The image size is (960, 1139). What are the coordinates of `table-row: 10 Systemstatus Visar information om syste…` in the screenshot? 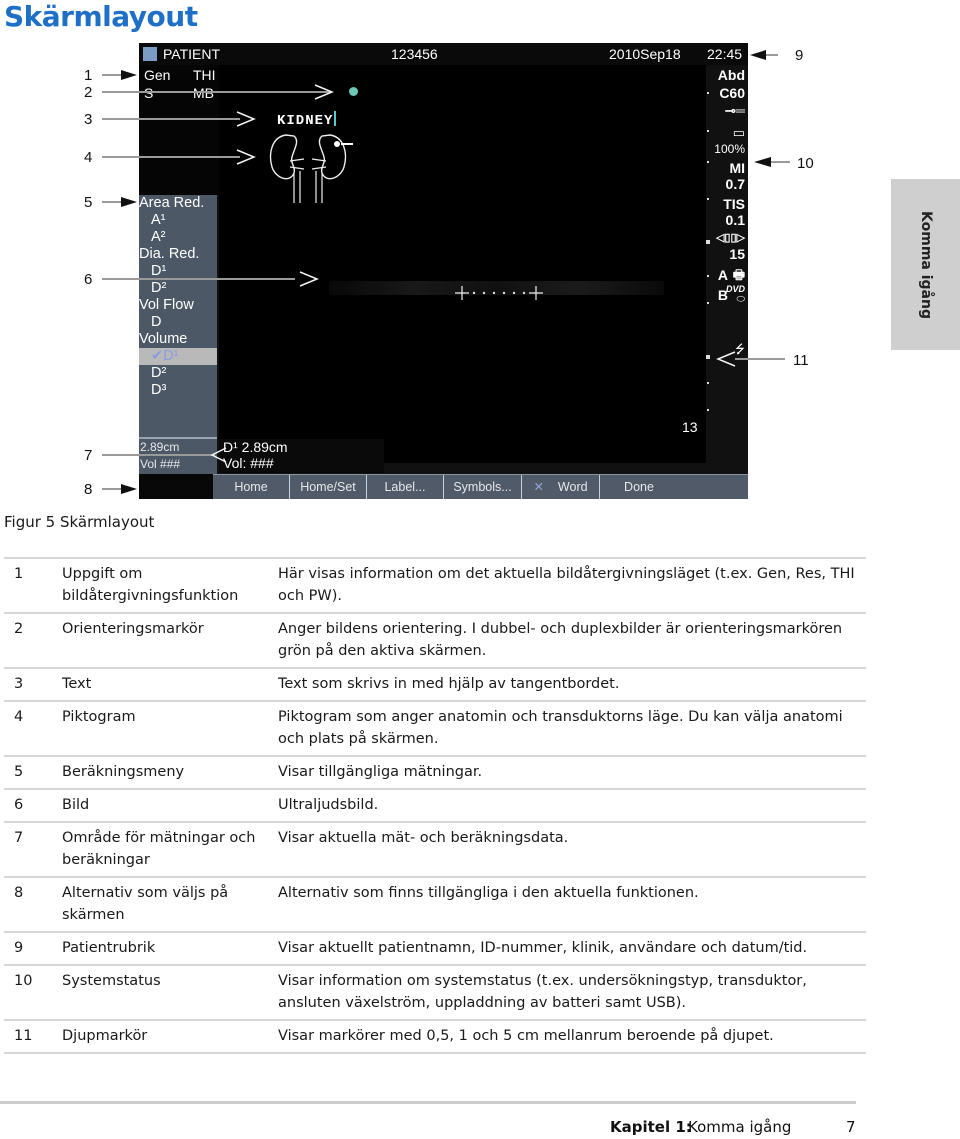 It's located at (435, 991).